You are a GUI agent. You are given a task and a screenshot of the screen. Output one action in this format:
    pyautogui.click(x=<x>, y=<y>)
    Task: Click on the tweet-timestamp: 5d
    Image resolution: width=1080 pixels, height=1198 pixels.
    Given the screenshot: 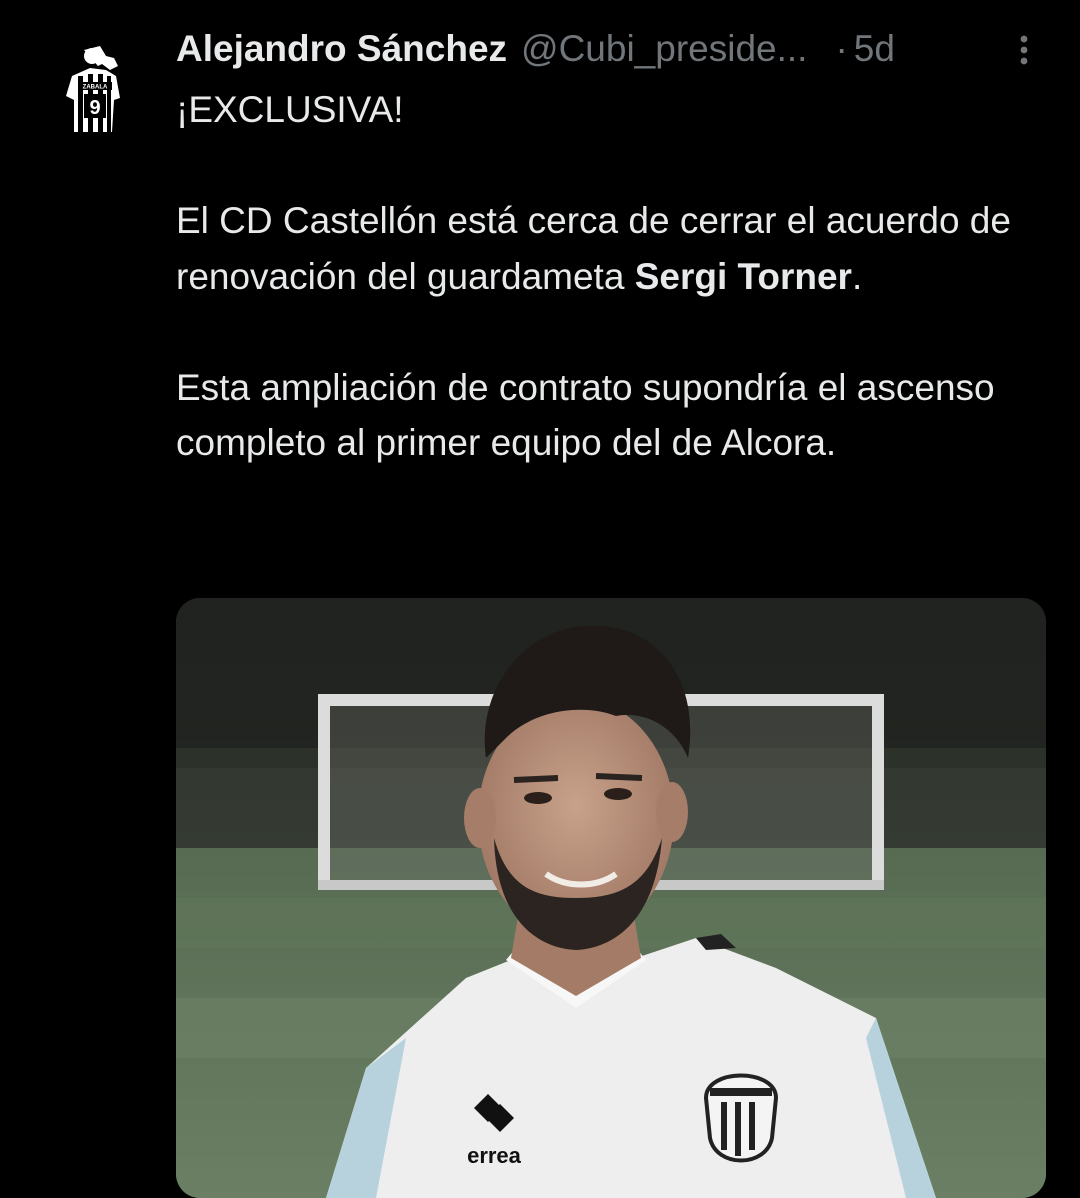 What is the action you would take?
    pyautogui.click(x=874, y=49)
    